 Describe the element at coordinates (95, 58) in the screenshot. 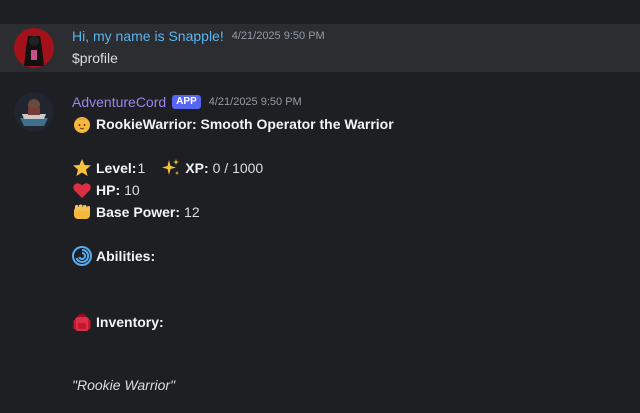

I see `message-content: $profile` at that location.